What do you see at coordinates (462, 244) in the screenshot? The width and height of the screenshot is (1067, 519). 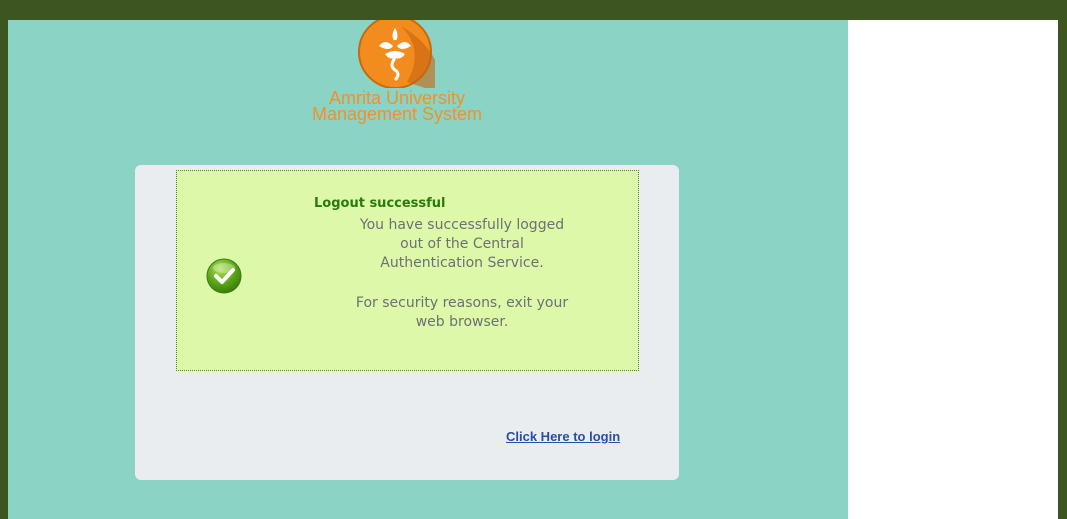 I see `message-line-2: out of the Central` at bounding box center [462, 244].